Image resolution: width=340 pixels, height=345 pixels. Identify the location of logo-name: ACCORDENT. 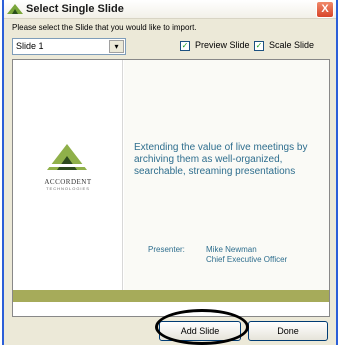
(68, 182).